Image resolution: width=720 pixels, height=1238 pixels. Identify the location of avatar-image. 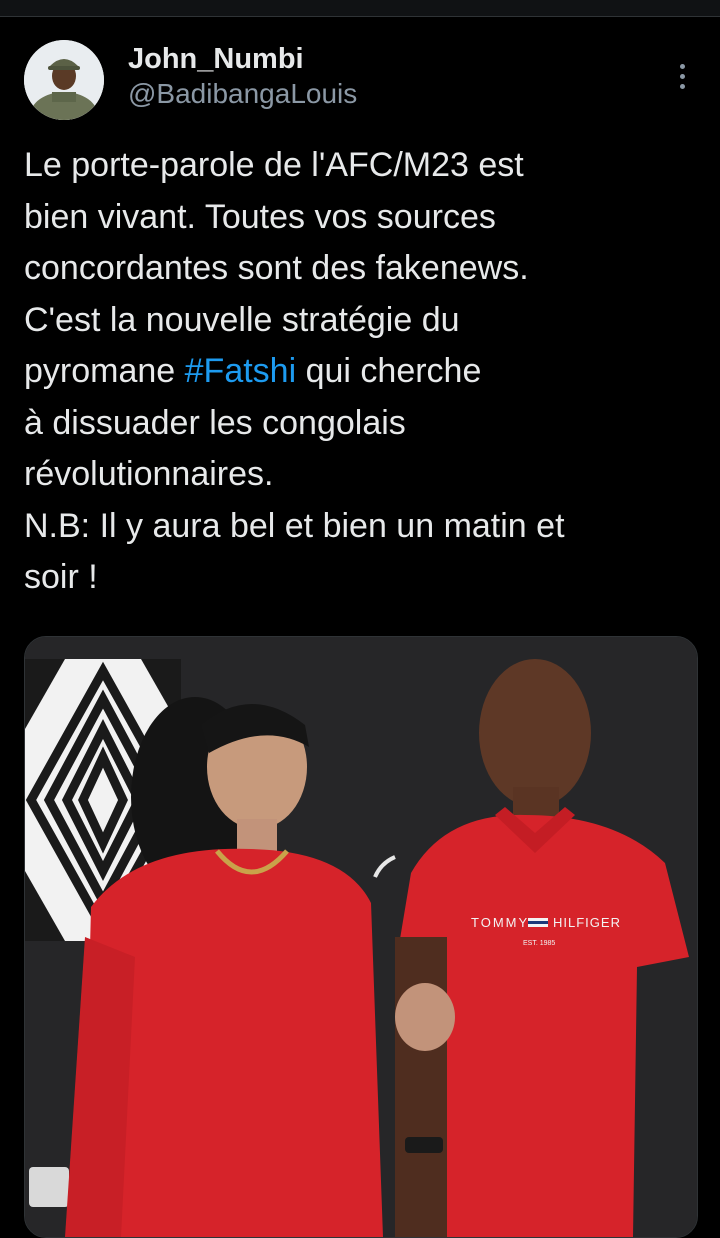
(64, 80).